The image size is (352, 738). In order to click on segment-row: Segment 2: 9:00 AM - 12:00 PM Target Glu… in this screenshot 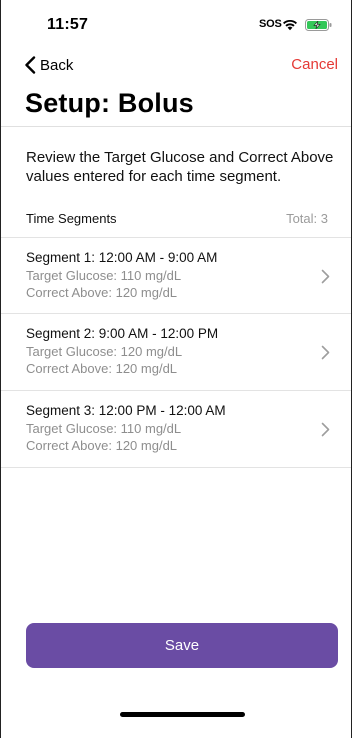, I will do `click(176, 352)`.